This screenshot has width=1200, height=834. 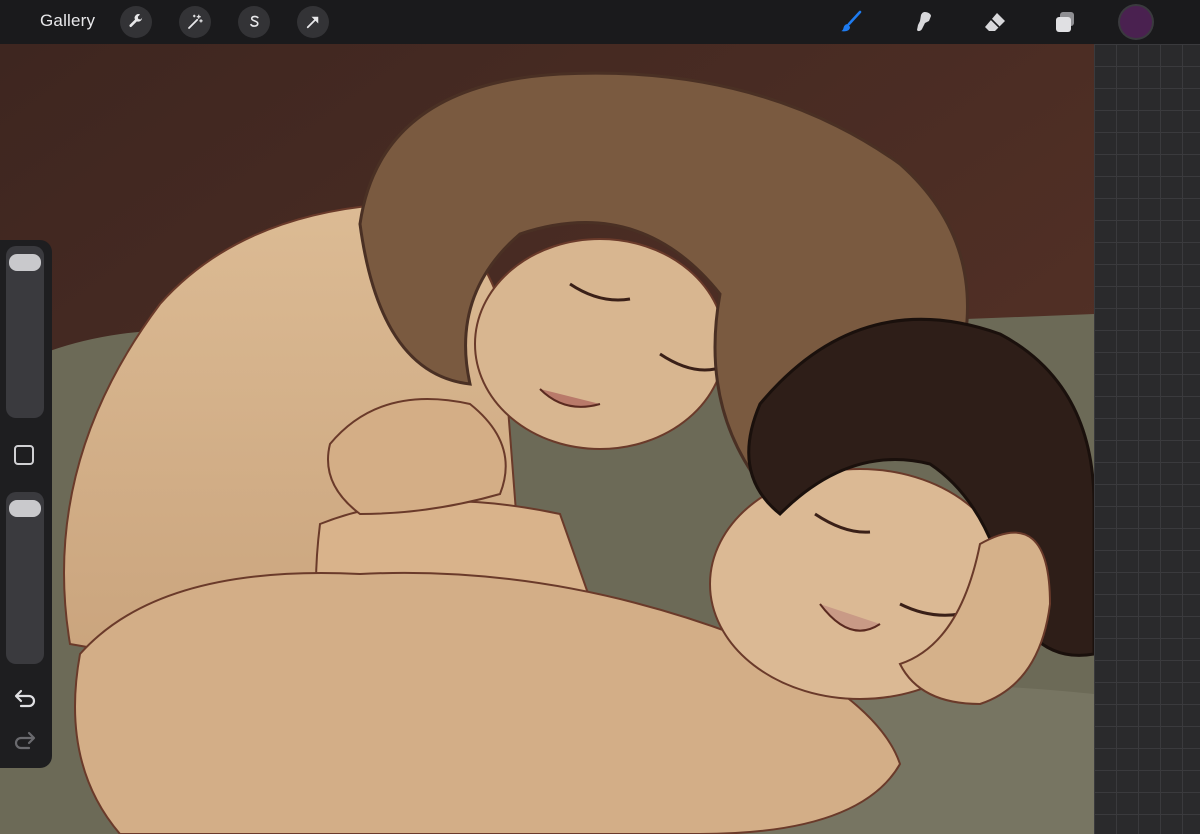 What do you see at coordinates (25, 262) in the screenshot?
I see `brush-size-thumb` at bounding box center [25, 262].